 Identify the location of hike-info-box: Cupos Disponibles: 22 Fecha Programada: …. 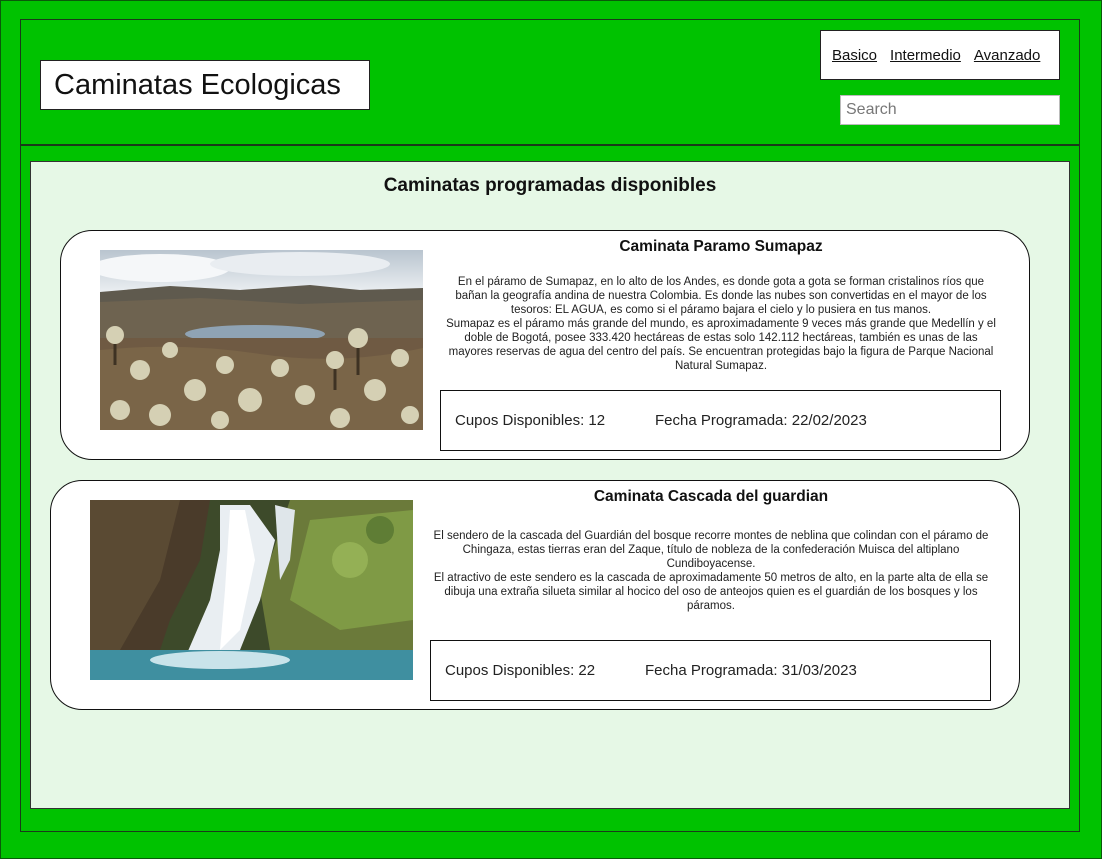
(710, 670).